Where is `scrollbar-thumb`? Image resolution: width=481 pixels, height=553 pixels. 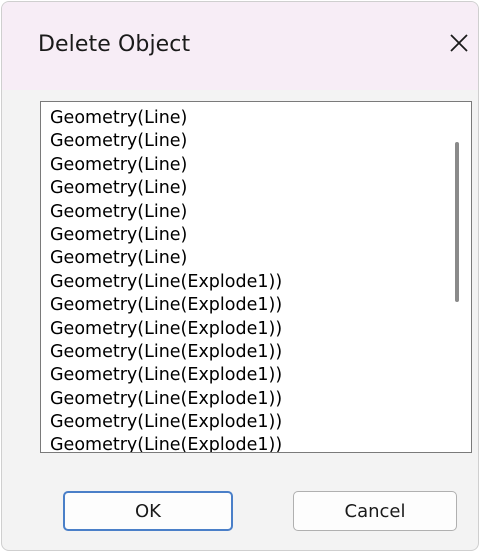 scrollbar-thumb is located at coordinates (457, 222).